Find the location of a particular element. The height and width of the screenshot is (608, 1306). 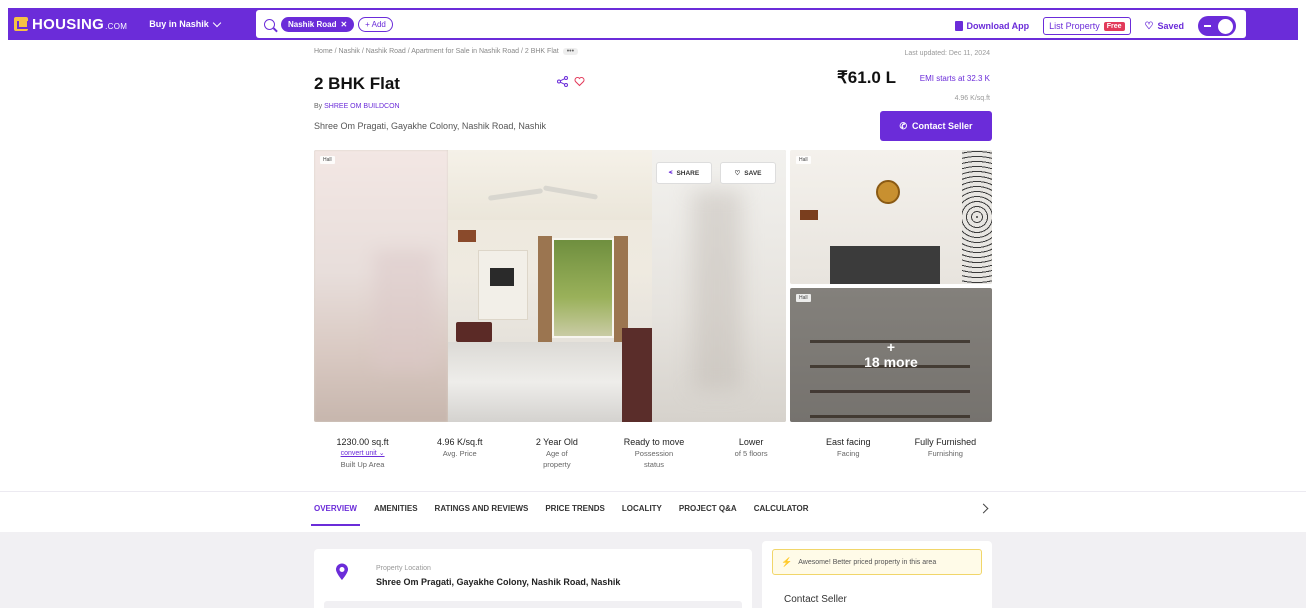

tab-price-trends: PRICE TRENDS is located at coordinates (575, 508).